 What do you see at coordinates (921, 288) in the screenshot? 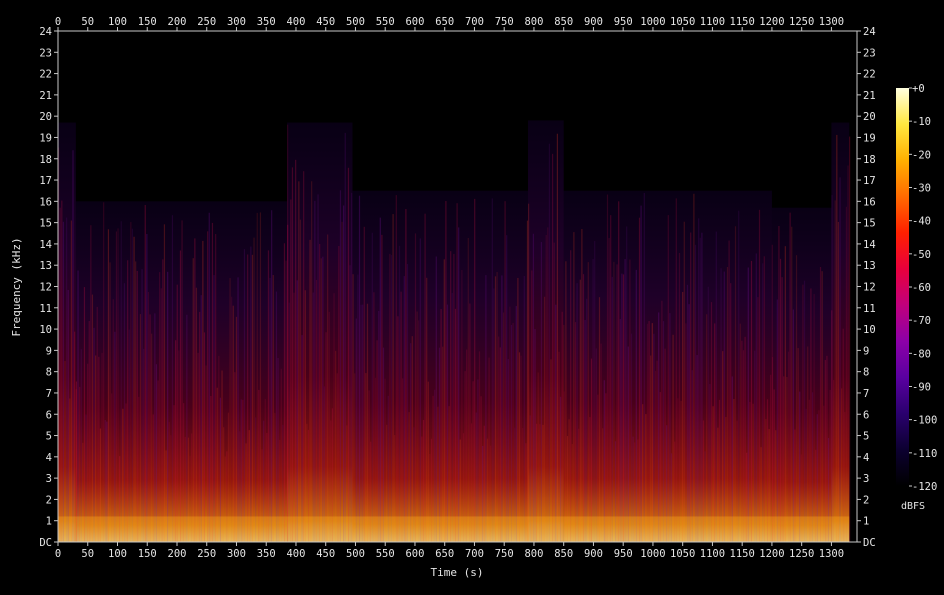
I see `colorbar-tick-label: -60` at bounding box center [921, 288].